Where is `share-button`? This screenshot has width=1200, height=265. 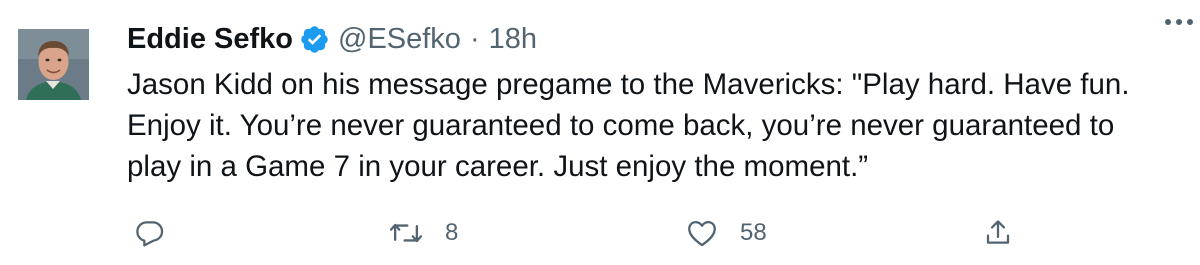
share-button is located at coordinates (998, 233).